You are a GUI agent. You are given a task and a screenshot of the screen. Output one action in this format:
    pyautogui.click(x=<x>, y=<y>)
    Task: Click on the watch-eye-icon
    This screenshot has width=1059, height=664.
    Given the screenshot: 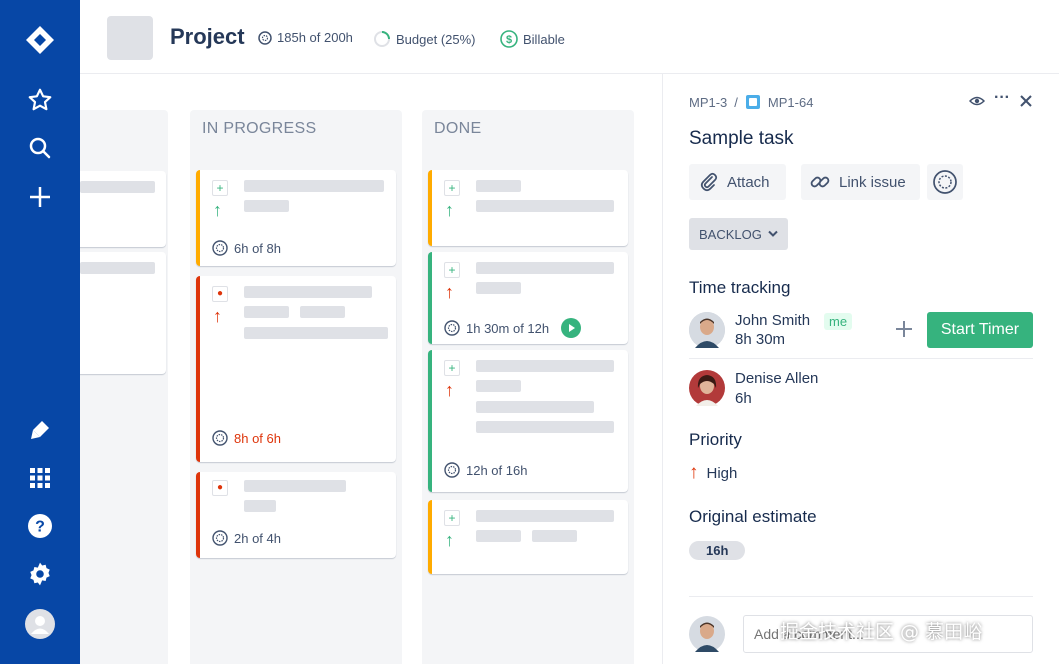 What is the action you would take?
    pyautogui.click(x=977, y=103)
    